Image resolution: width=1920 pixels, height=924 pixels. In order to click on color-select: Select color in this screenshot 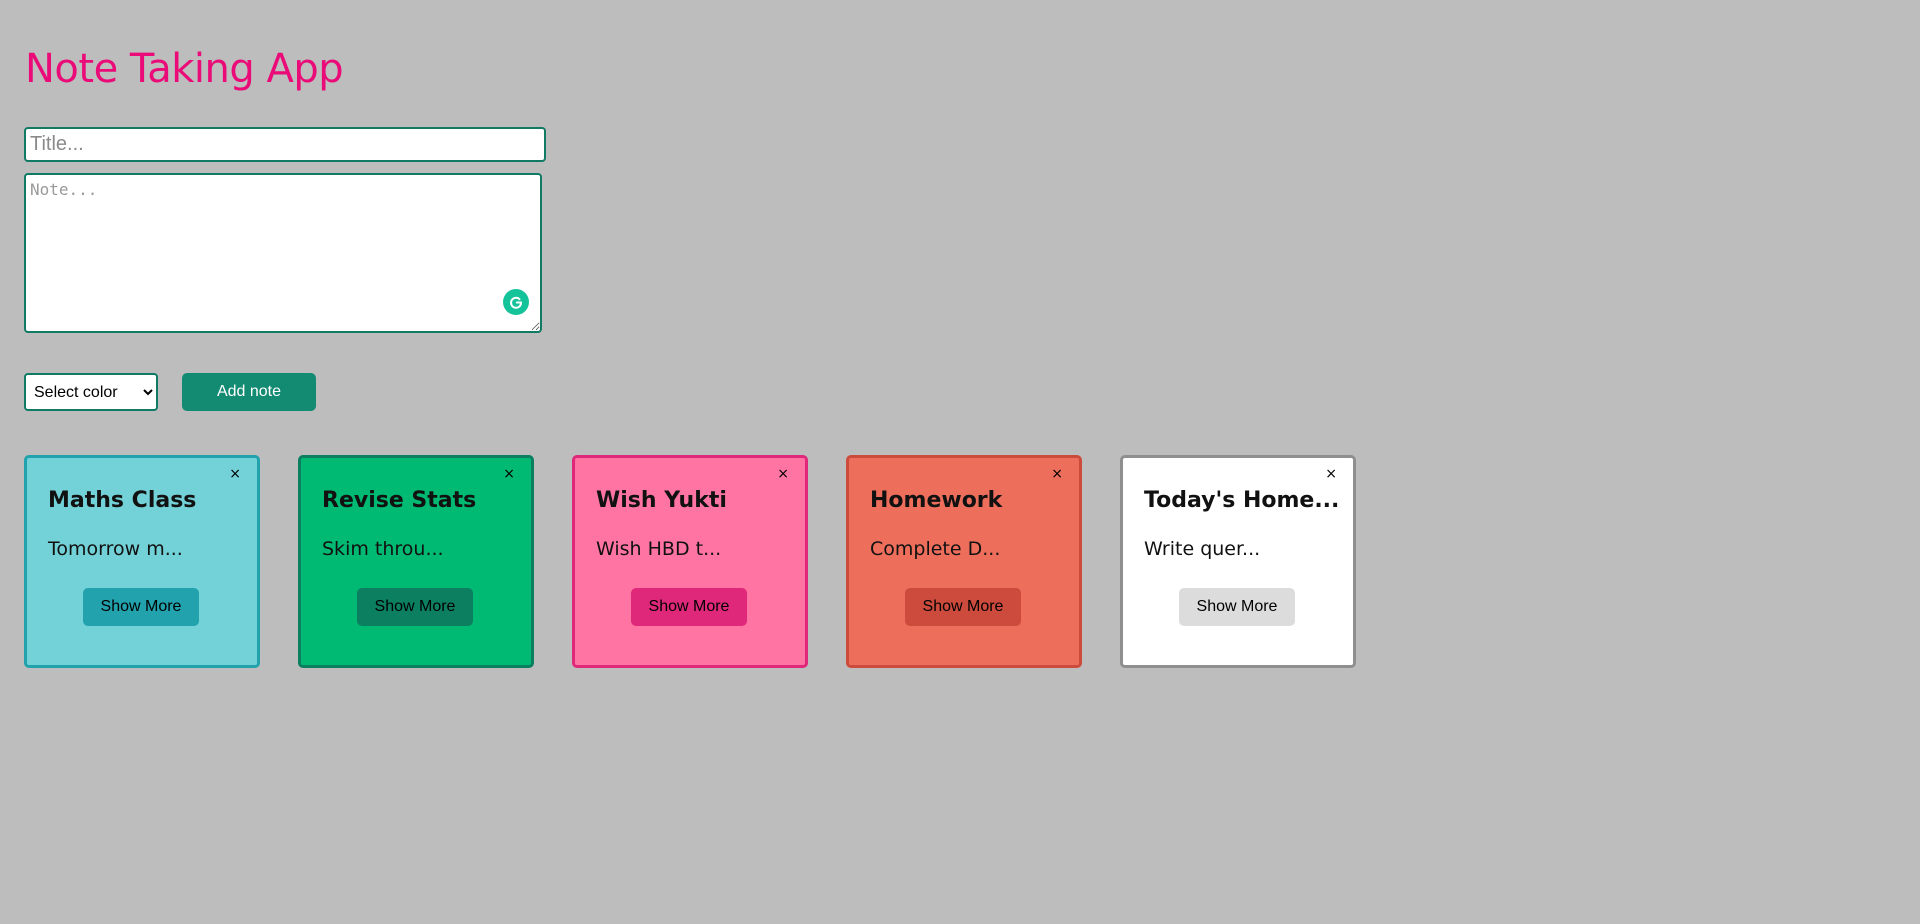, I will do `click(91, 392)`.